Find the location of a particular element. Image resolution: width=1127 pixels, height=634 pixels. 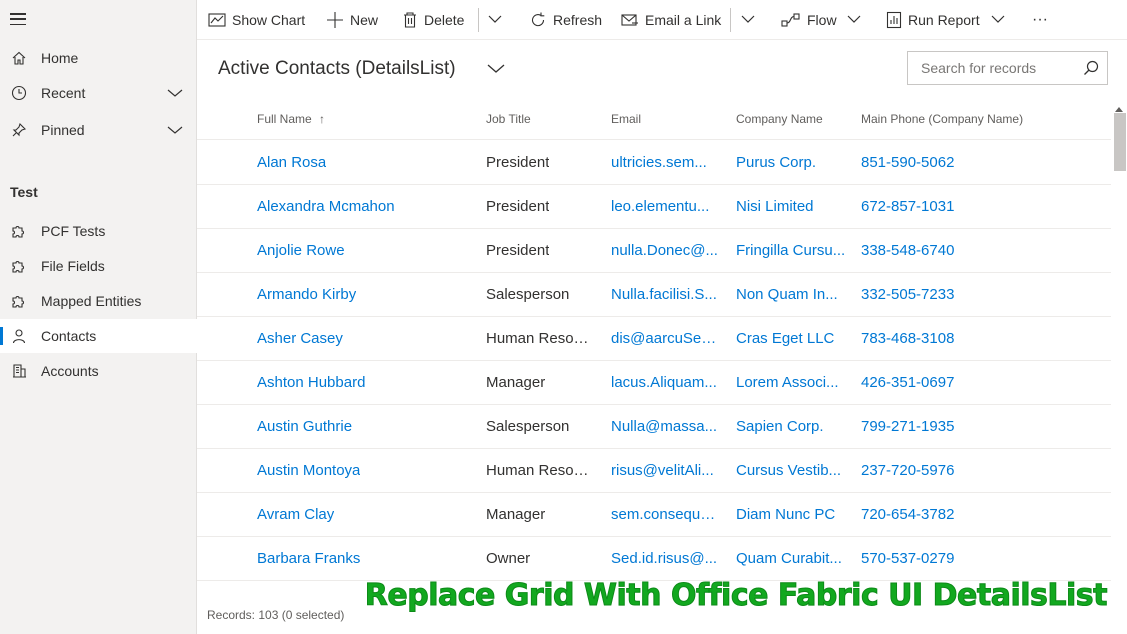

toolbar-separator is located at coordinates (478, 20).